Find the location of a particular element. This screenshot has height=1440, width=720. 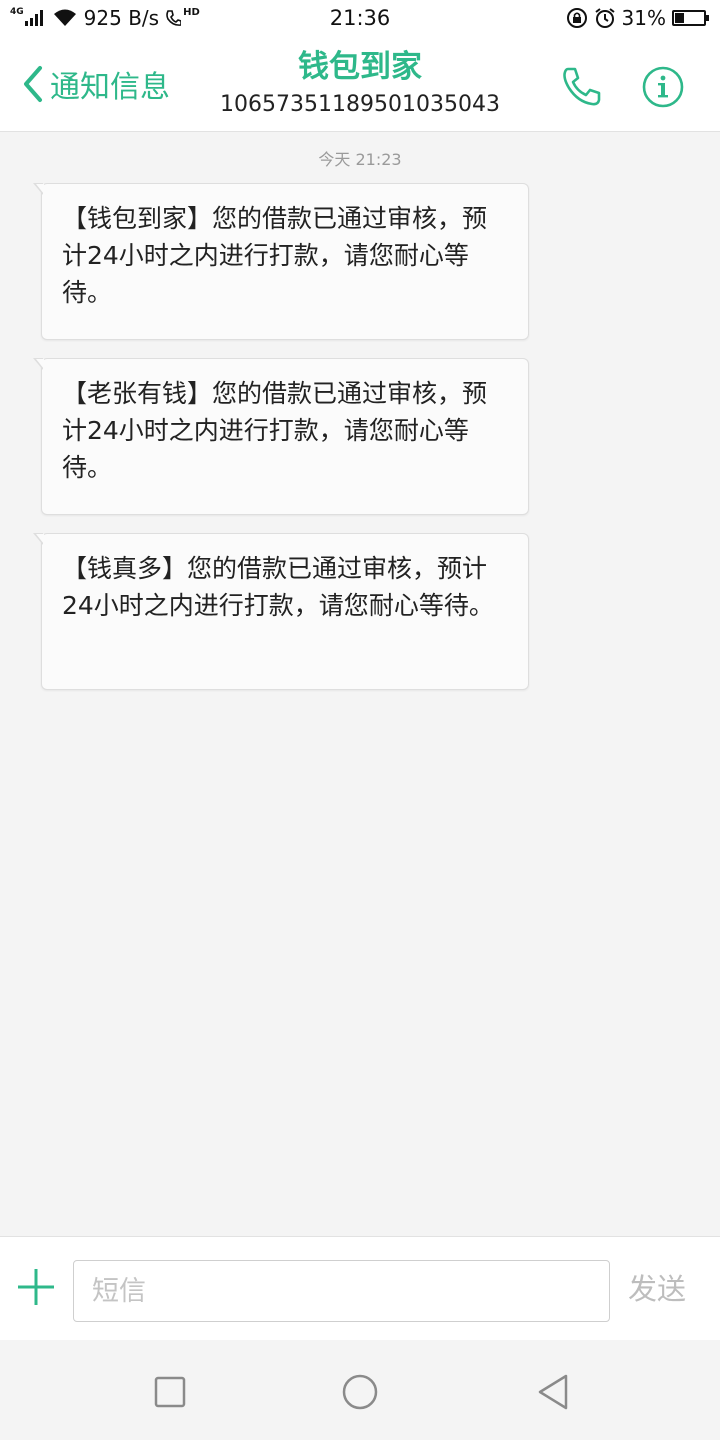

conversation-header: 通知信息 钱包到家 10657351189501035043 is located at coordinates (360, 84).